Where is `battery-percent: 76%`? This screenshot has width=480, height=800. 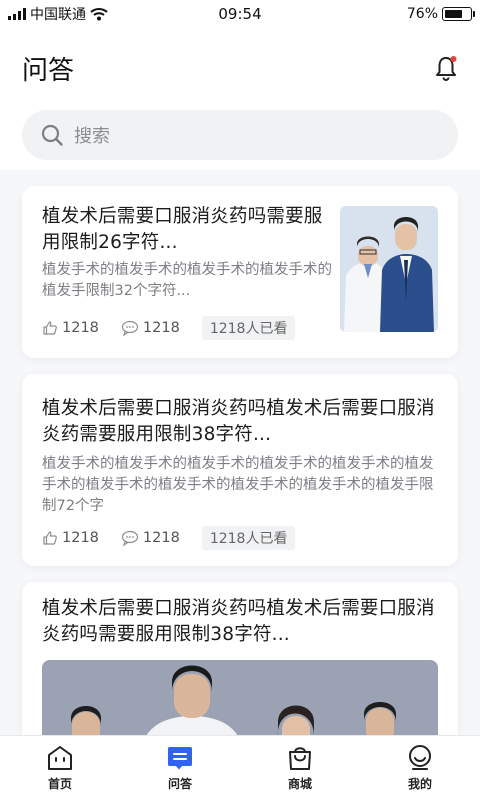 battery-percent: 76% is located at coordinates (422, 14).